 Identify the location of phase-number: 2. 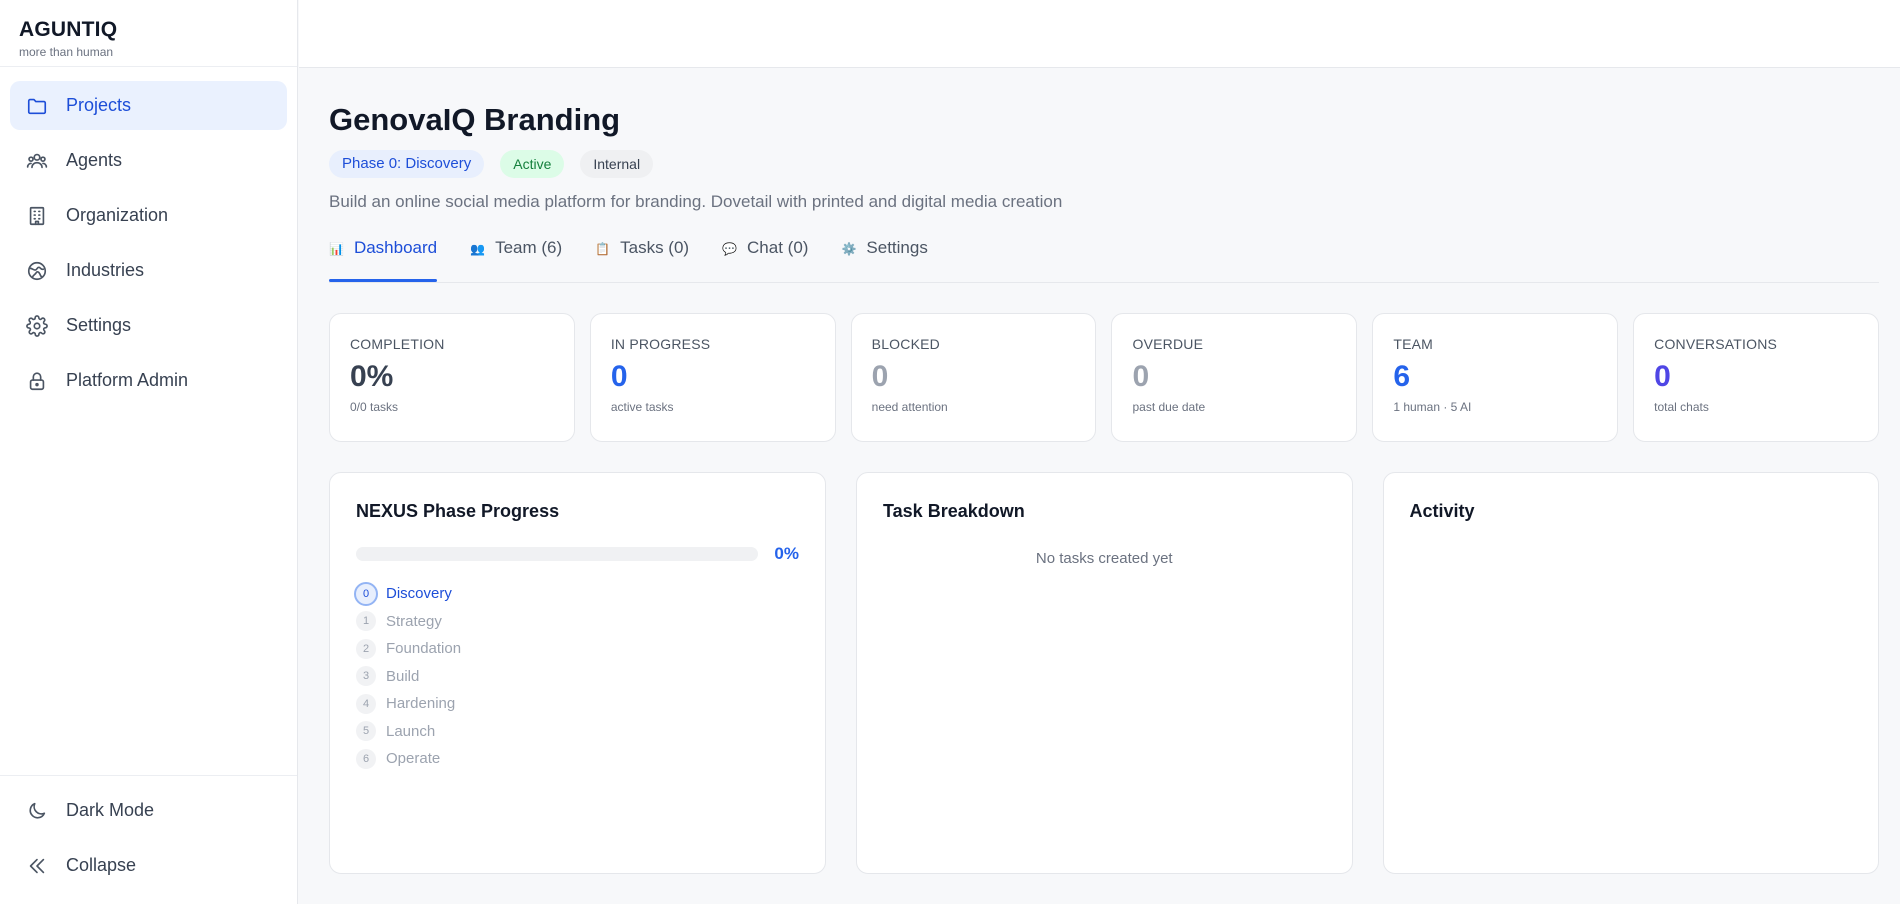
(366, 648).